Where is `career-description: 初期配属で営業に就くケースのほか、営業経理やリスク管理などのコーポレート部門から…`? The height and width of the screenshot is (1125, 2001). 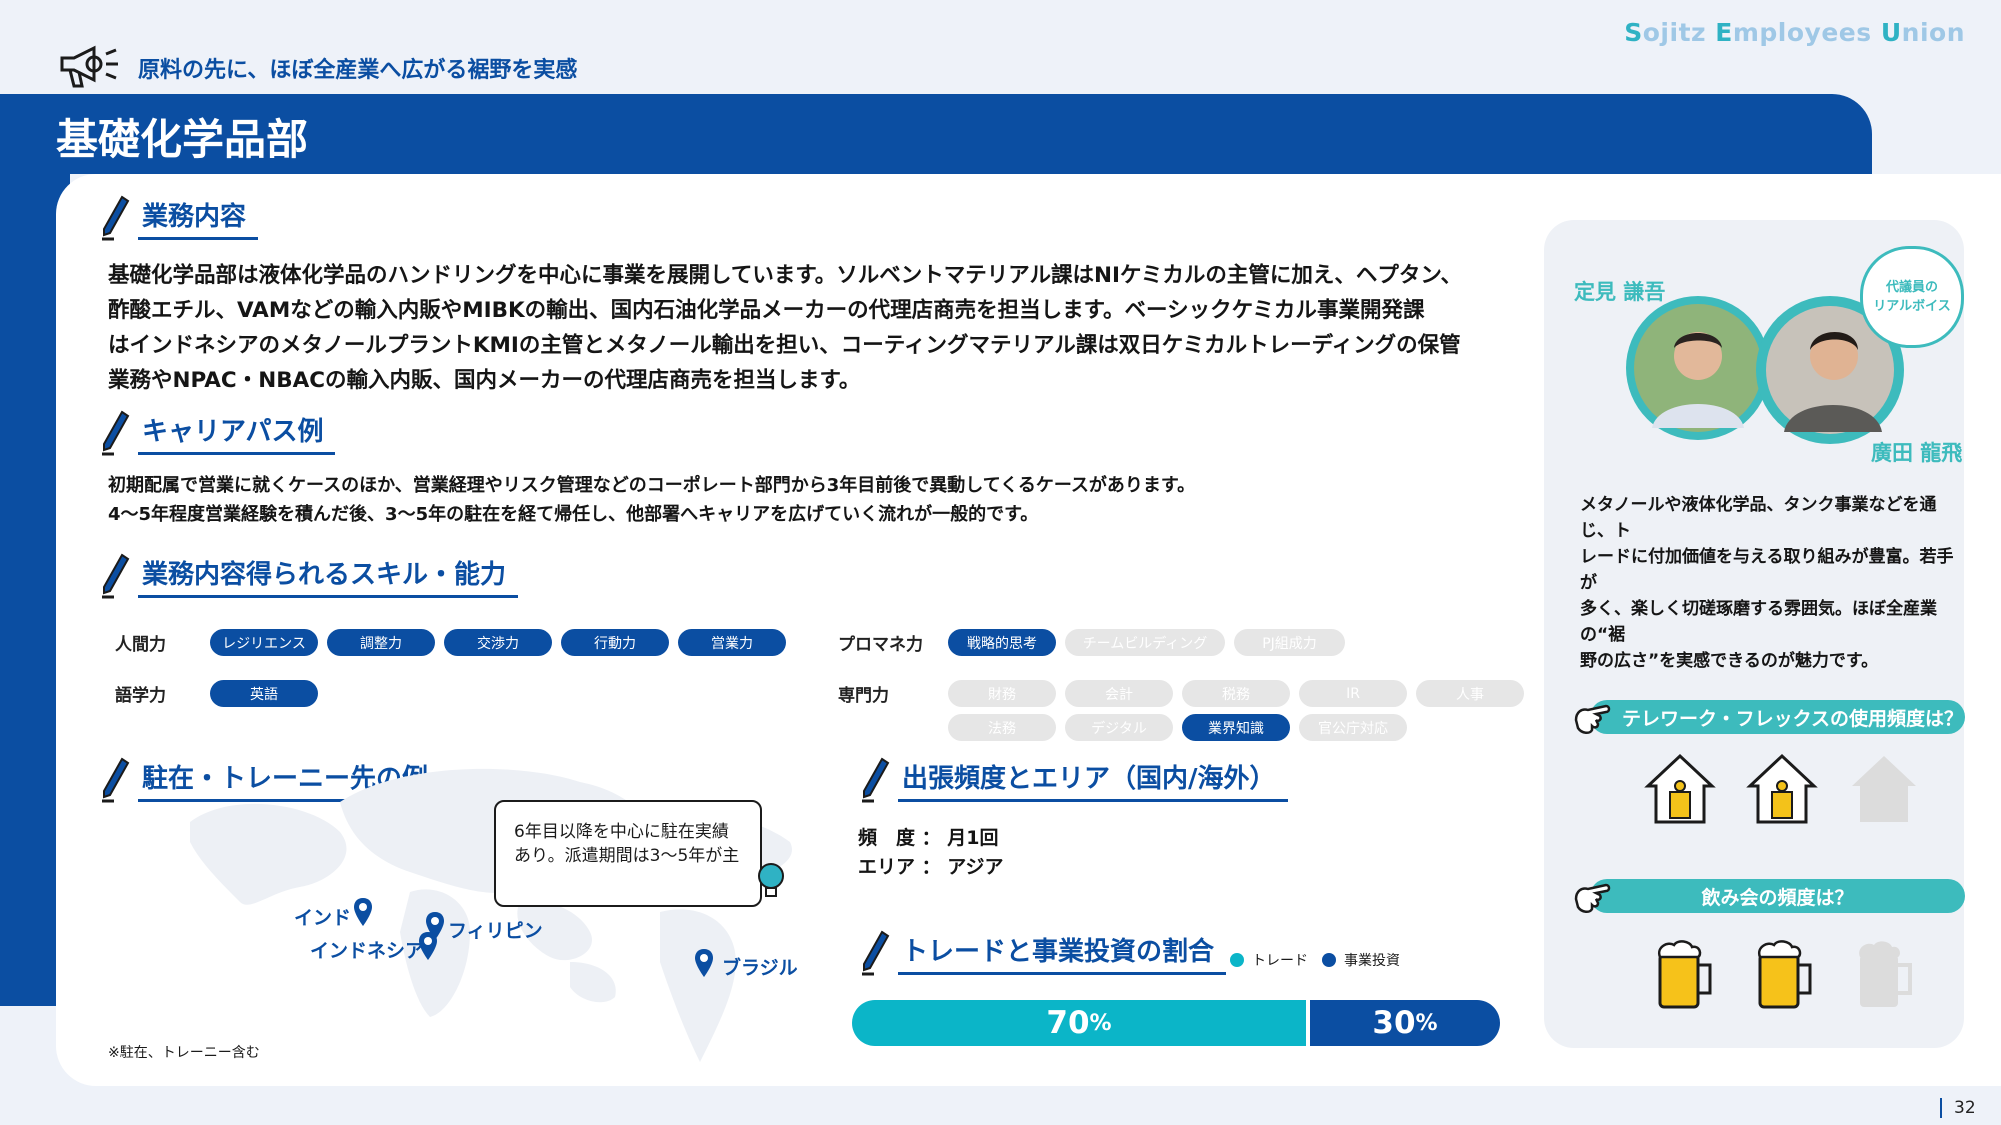
career-description: 初期配属で営業に就くケースのほか、営業経理やリスク管理などのコーポレート部門から… is located at coordinates (652, 500).